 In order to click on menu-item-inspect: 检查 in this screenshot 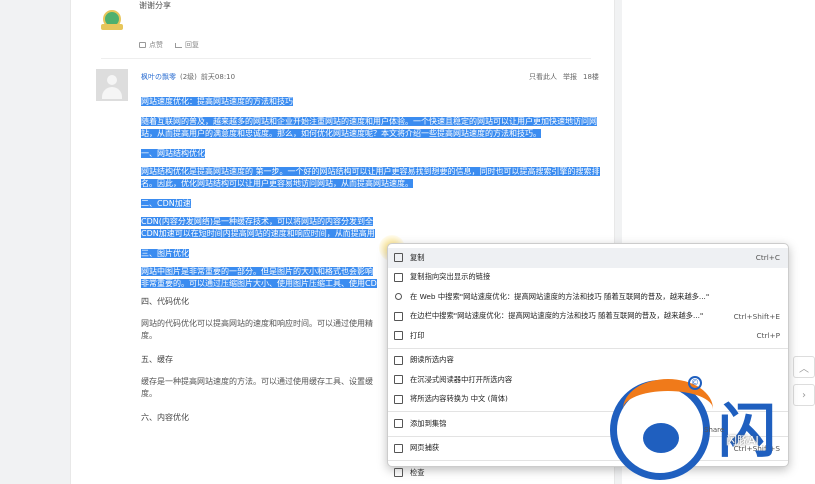, I will do `click(588, 473)`.